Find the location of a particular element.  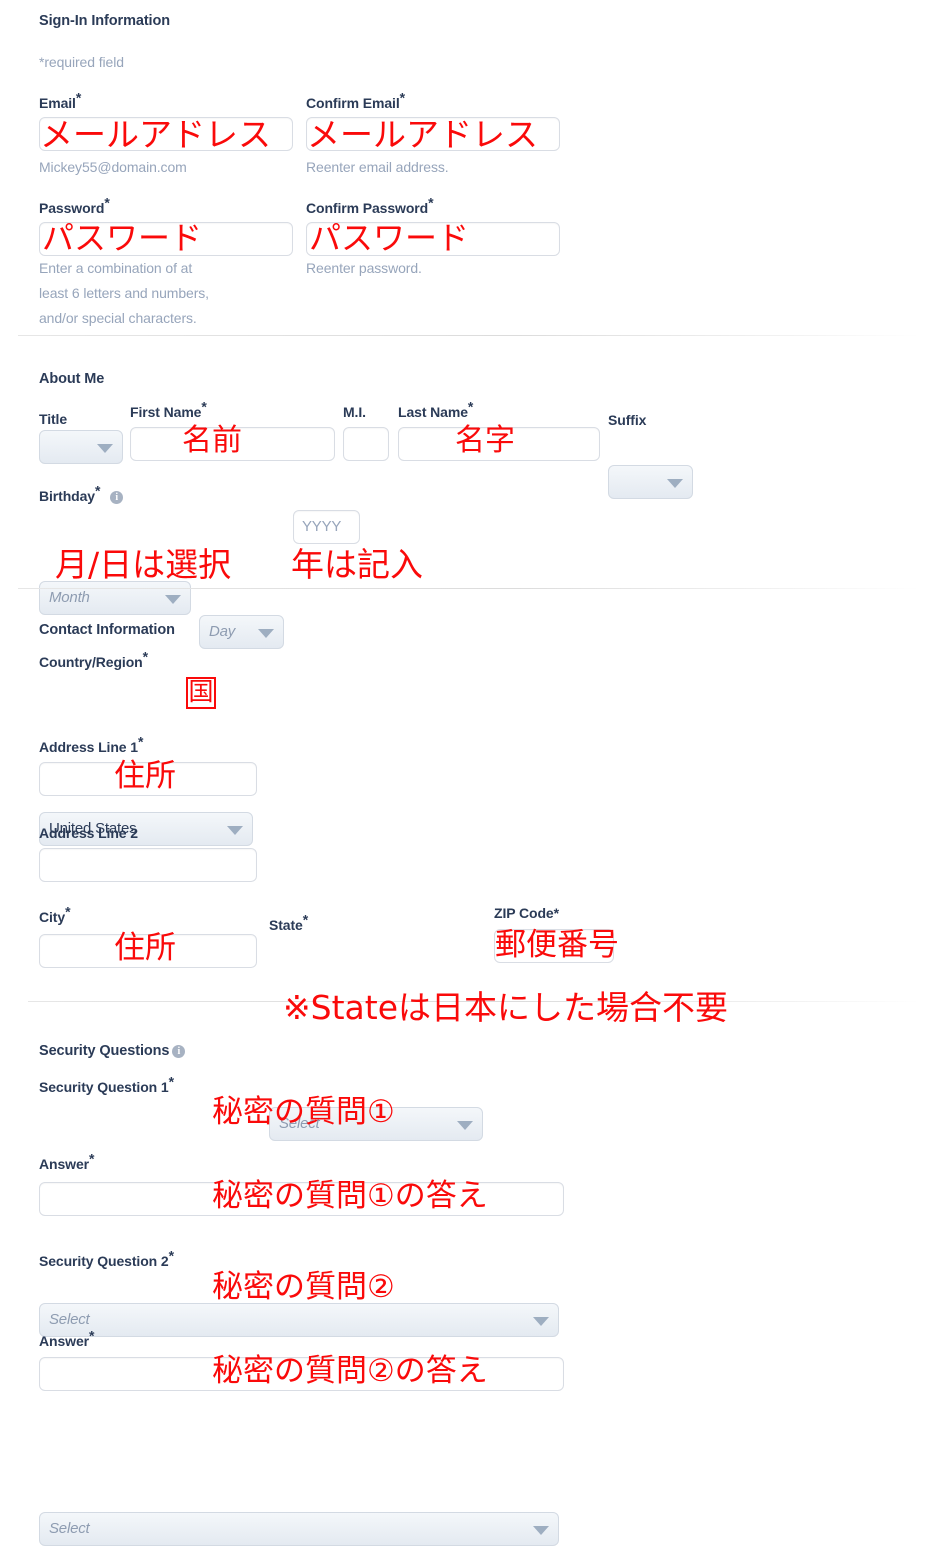

label-country-text: Country/Region is located at coordinates (91, 662).